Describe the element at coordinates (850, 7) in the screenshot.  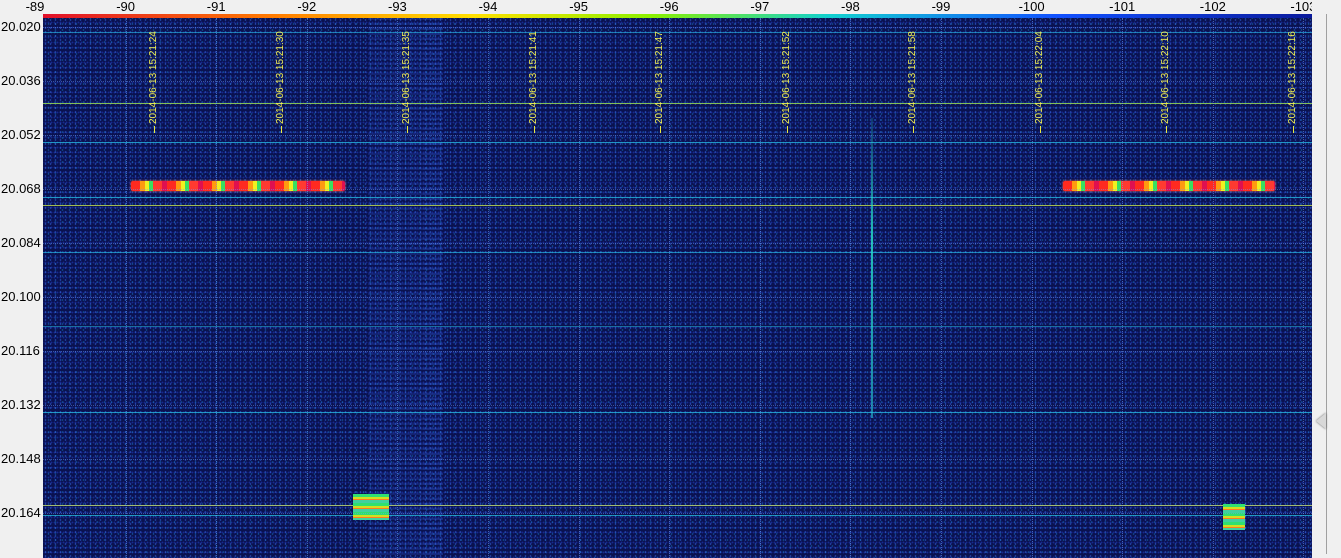
I see `x-tick-label: -98` at that location.